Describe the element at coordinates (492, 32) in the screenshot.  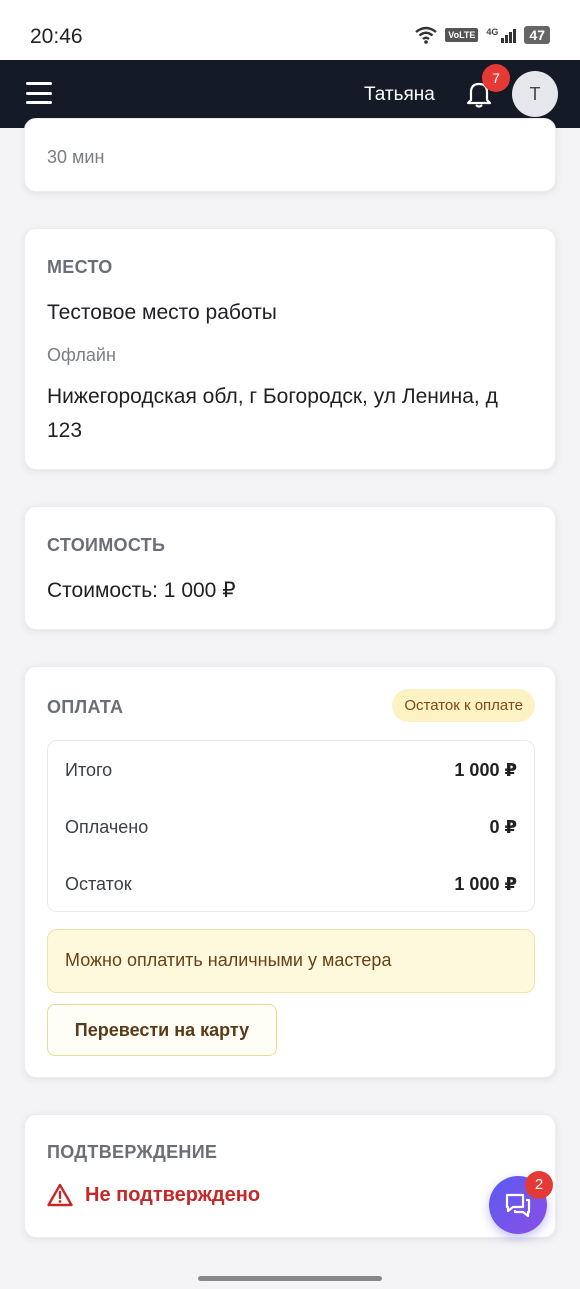
I see `network-type: 4G` at that location.